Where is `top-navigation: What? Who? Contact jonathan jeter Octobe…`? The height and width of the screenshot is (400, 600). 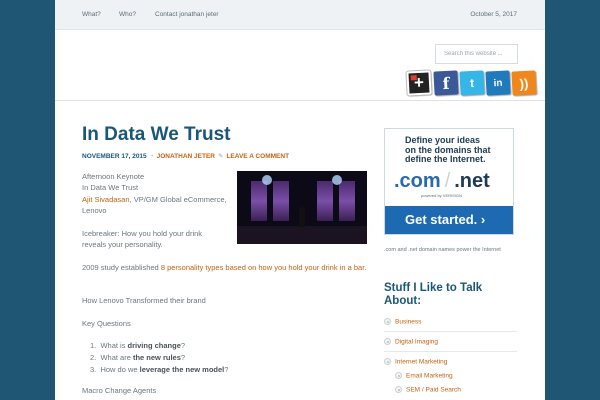
top-navigation: What? Who? Contact jonathan jeter Octobe… is located at coordinates (300, 15).